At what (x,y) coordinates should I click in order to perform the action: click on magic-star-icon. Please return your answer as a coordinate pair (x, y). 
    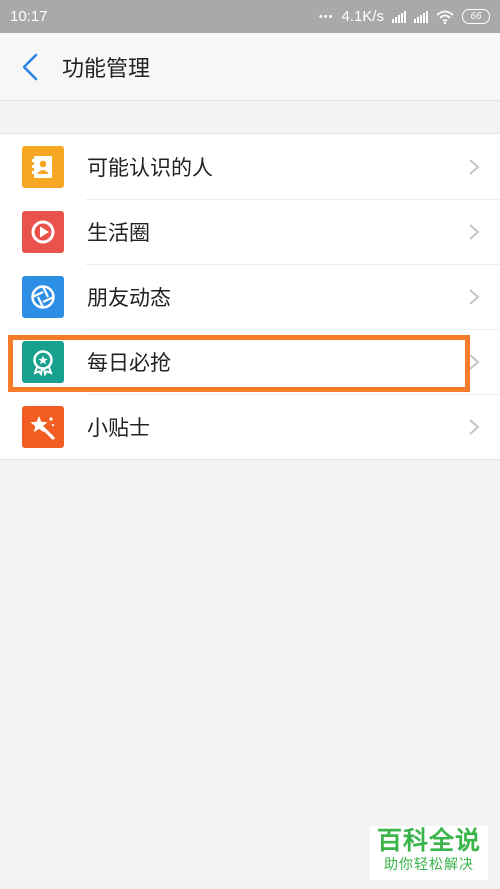
    Looking at the image, I should click on (43, 426).